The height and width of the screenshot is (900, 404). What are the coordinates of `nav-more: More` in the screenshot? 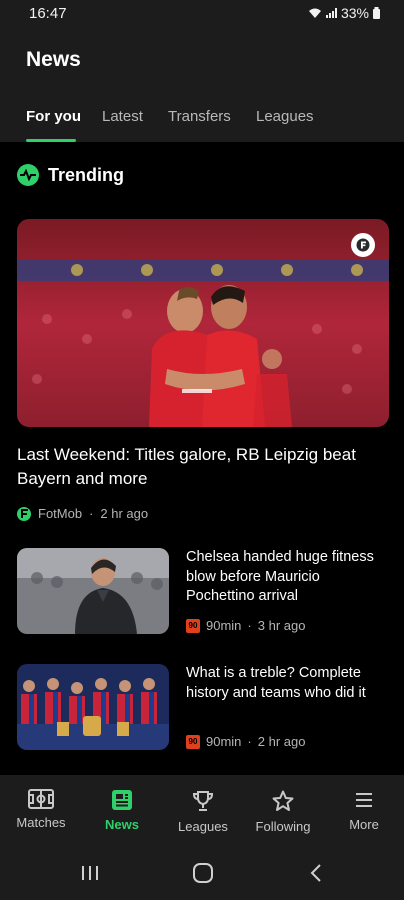 It's located at (364, 810).